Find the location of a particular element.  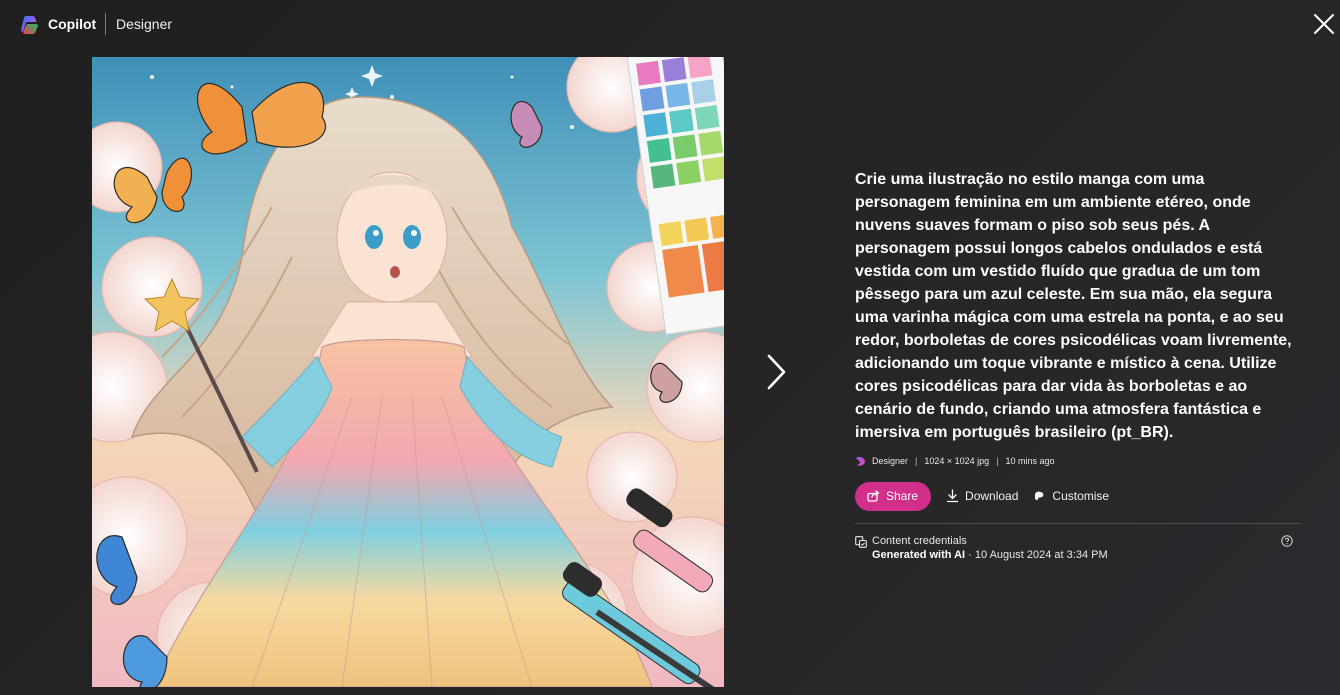

action-bar: Share Download Customise is located at coordinates (1078, 496).